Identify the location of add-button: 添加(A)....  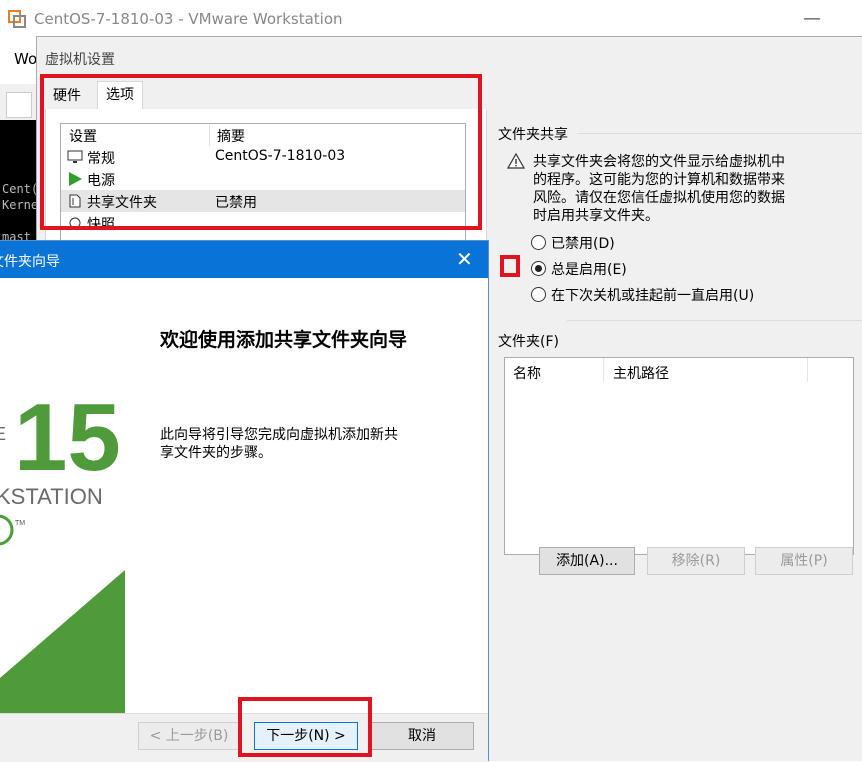
(587, 561).